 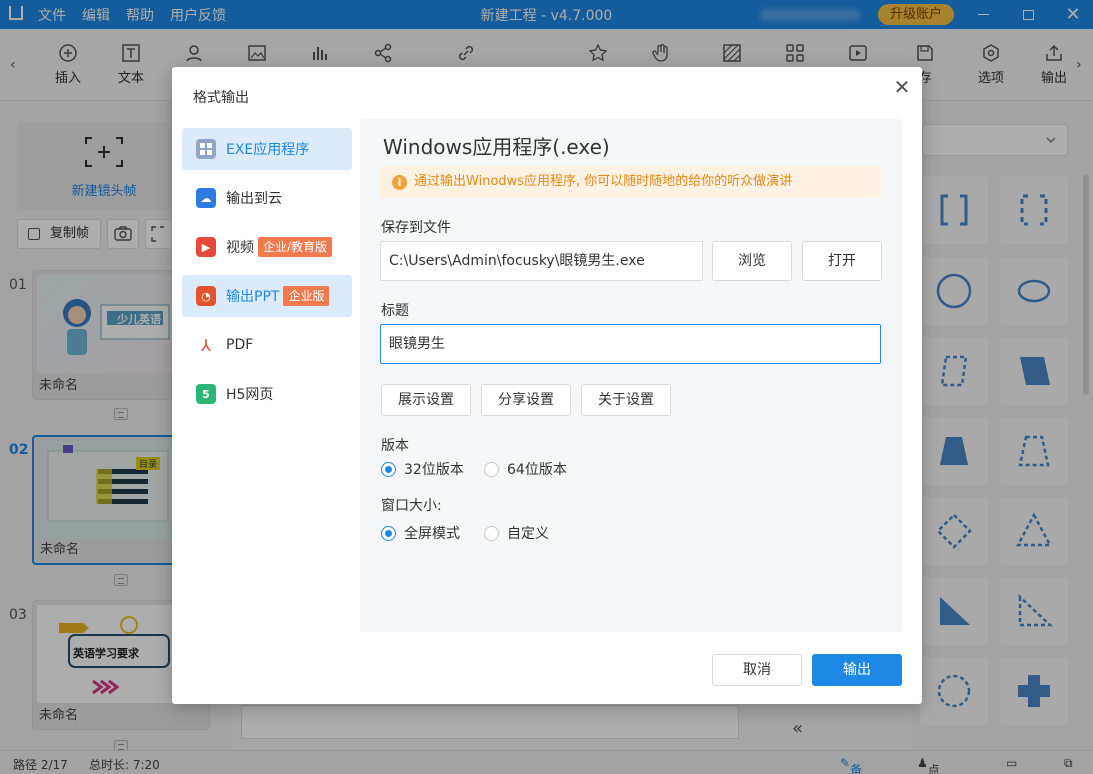 I want to click on nav-cloud: ☁ 输出到云, so click(x=267, y=198).